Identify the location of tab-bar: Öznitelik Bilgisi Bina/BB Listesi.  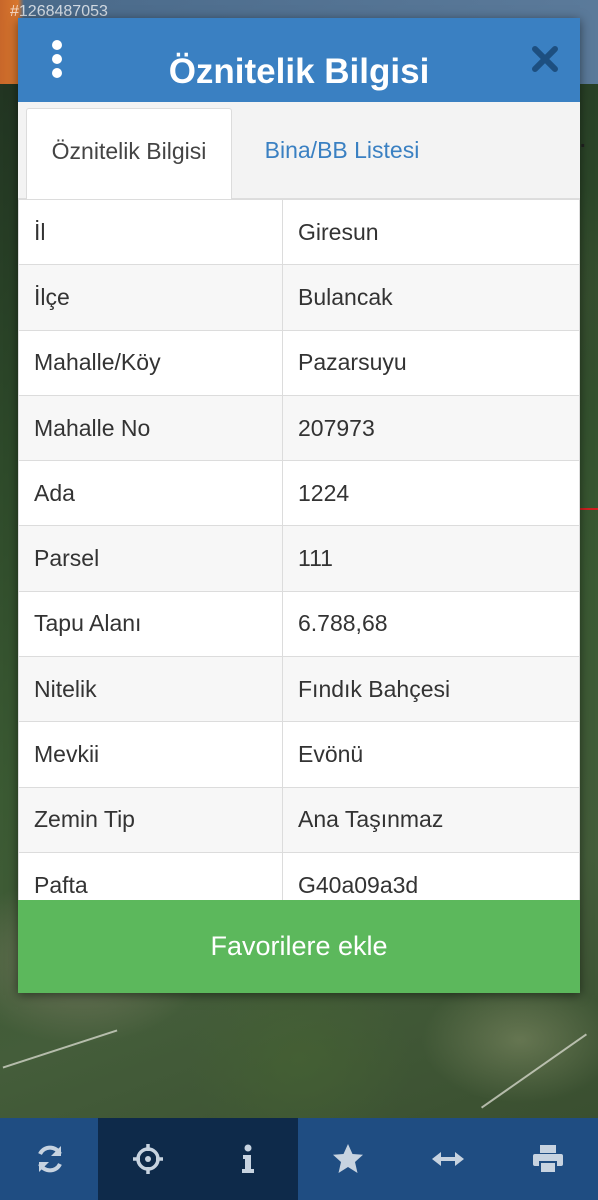
(299, 150).